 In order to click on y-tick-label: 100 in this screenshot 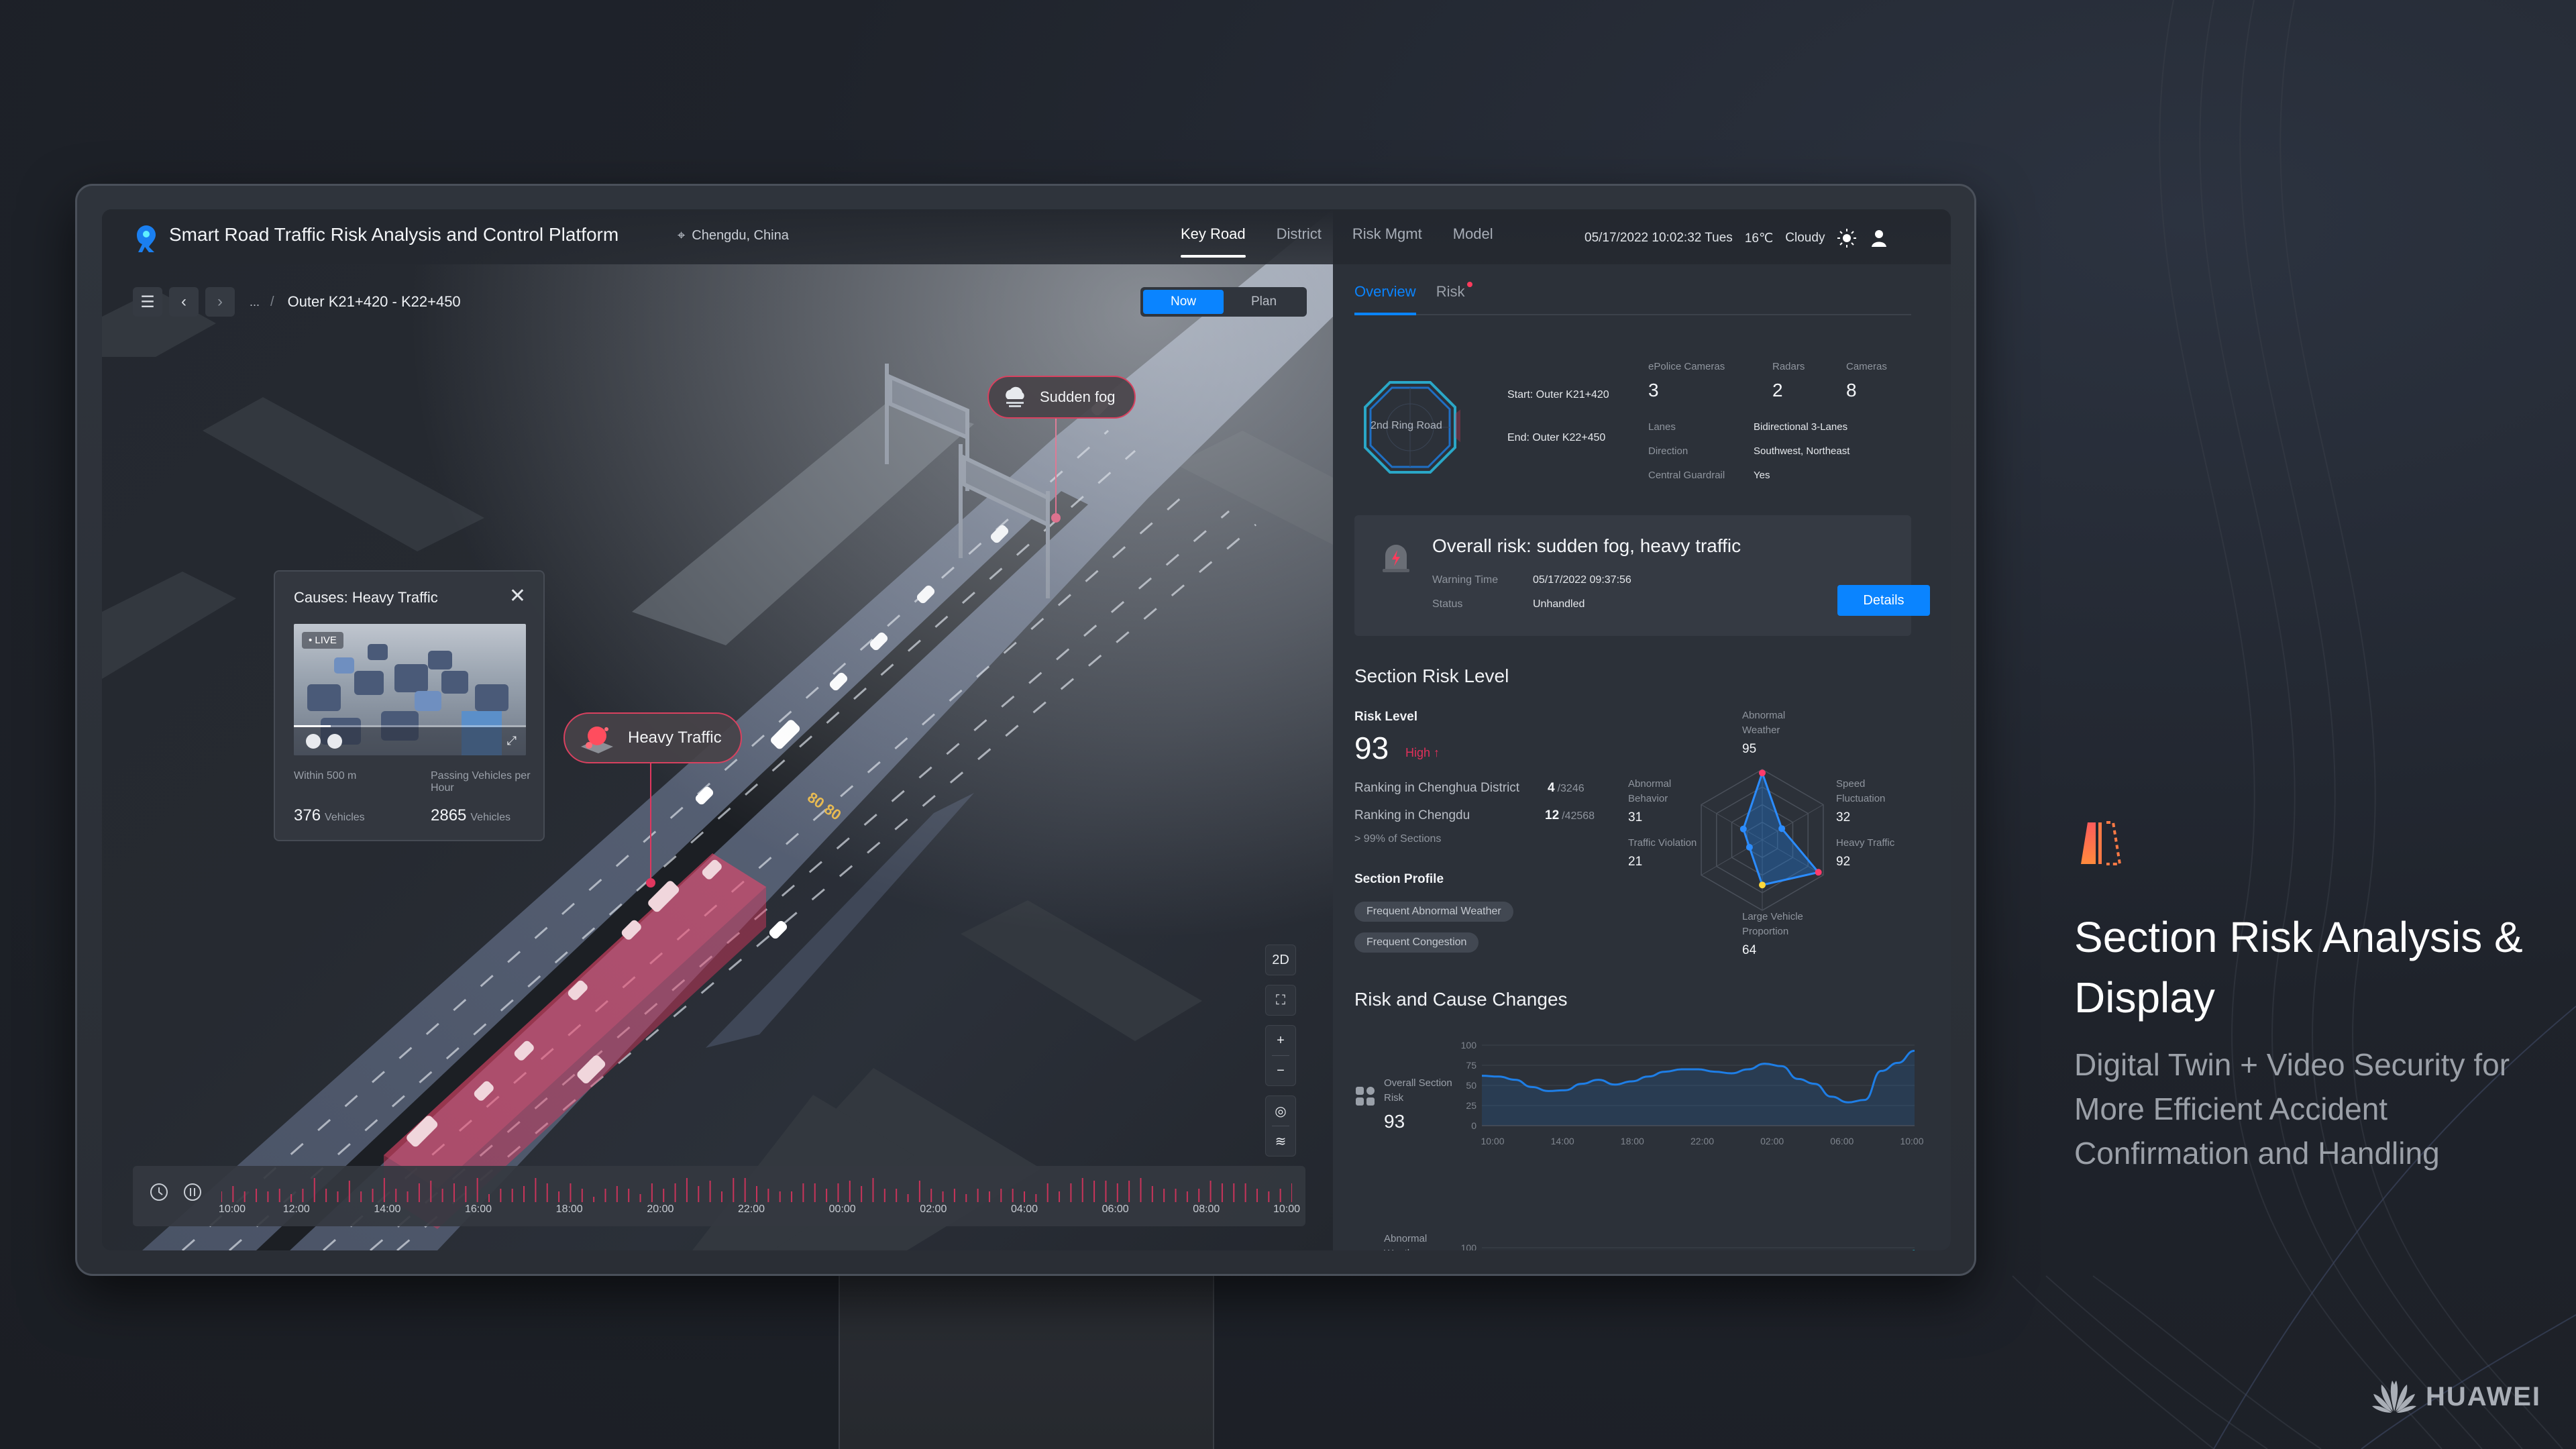, I will do `click(1469, 1246)`.